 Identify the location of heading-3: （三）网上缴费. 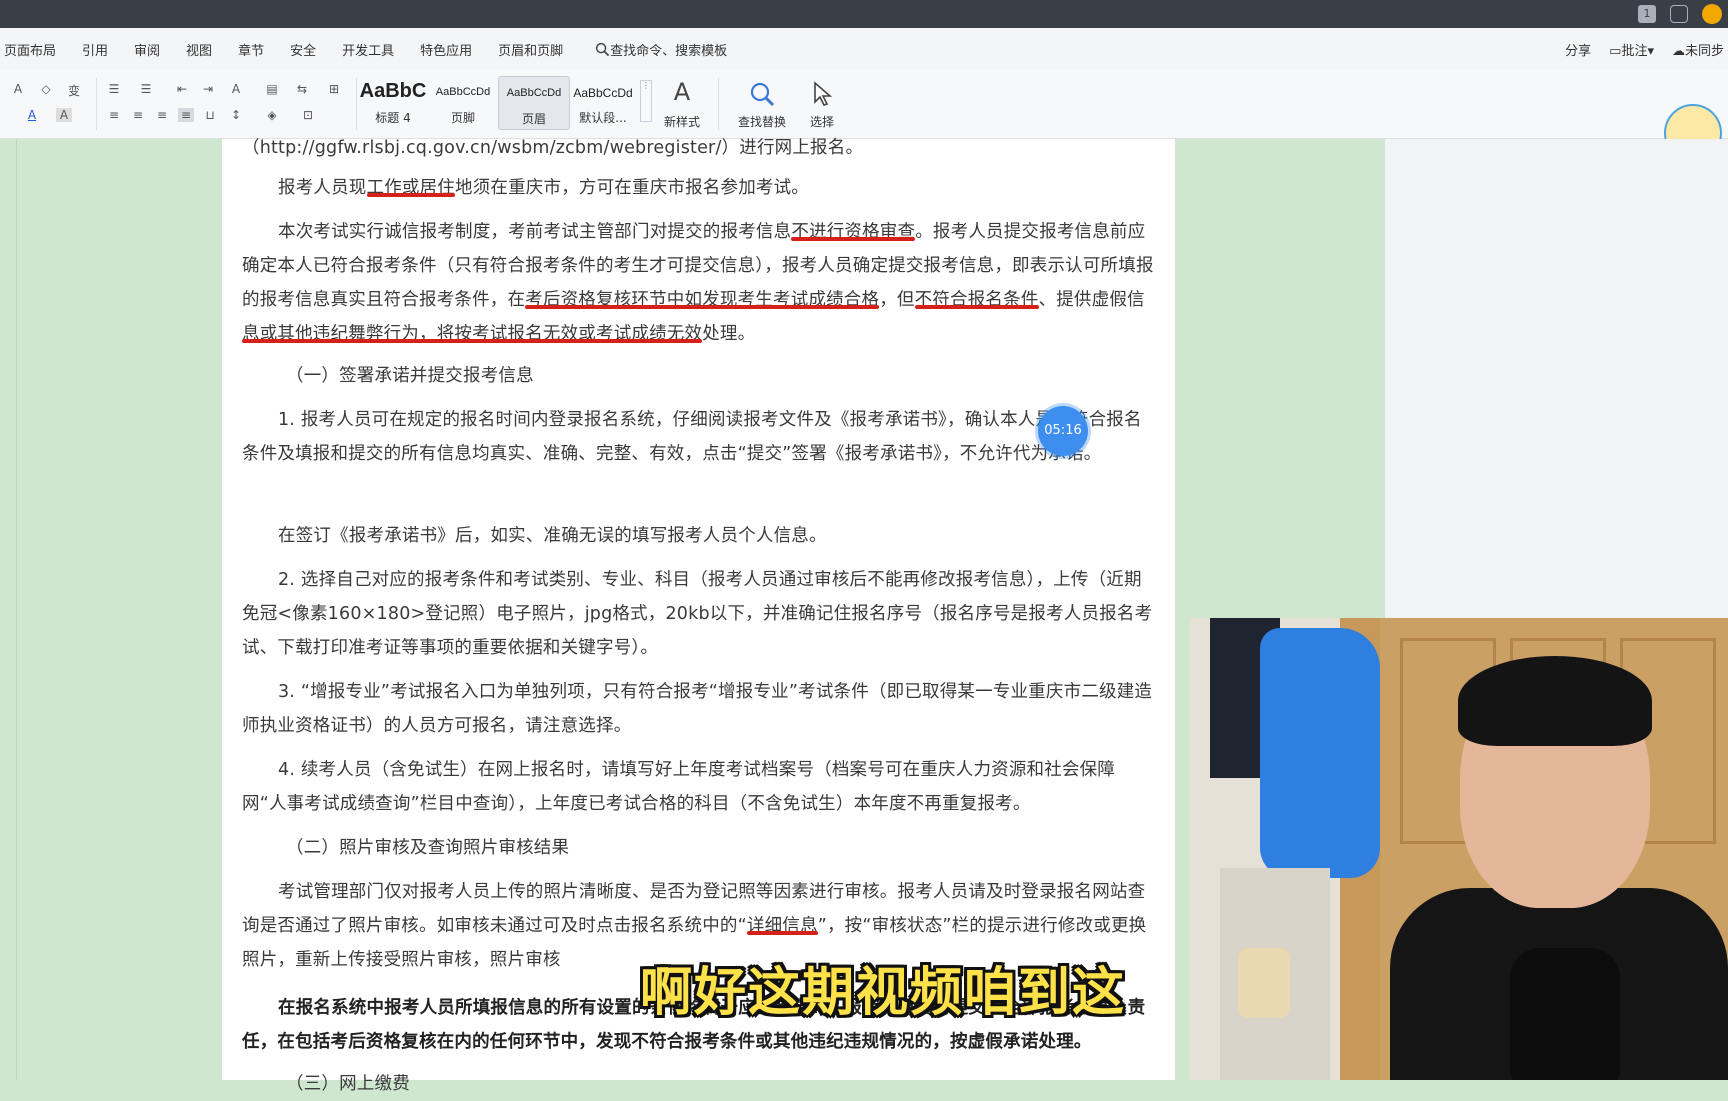
(699, 1084).